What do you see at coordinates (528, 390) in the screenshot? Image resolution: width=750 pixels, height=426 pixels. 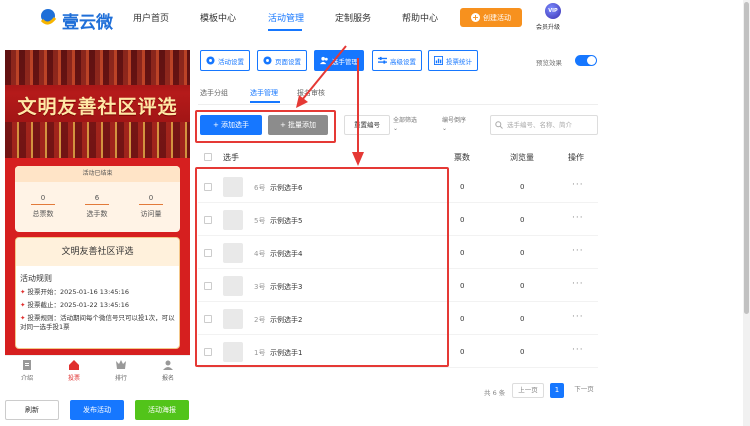 I see `pagination-prev: 上一页` at bounding box center [528, 390].